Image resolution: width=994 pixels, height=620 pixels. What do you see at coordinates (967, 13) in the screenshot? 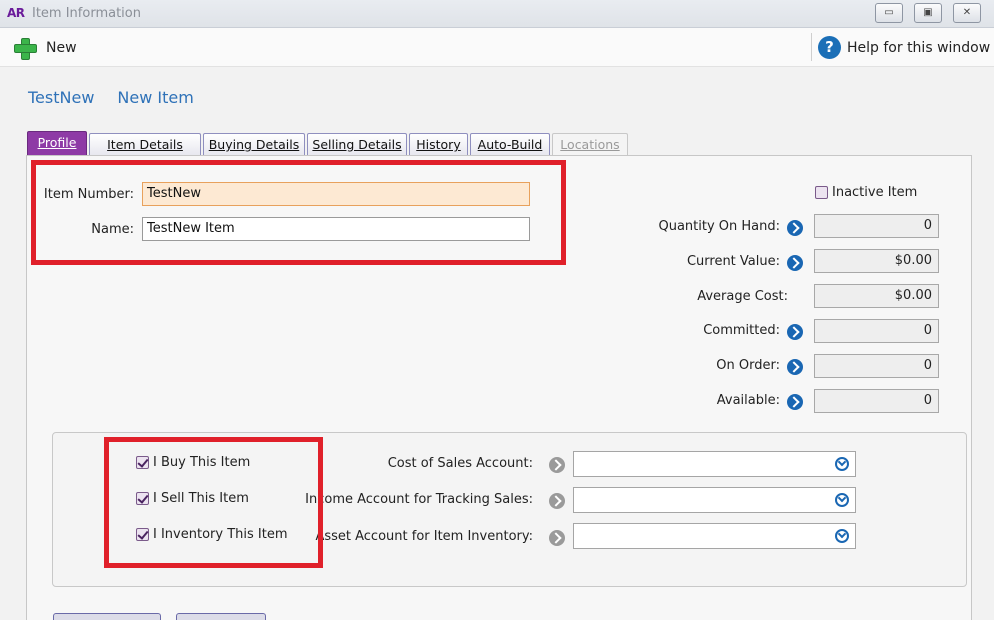
I see `close-button: ✕` at bounding box center [967, 13].